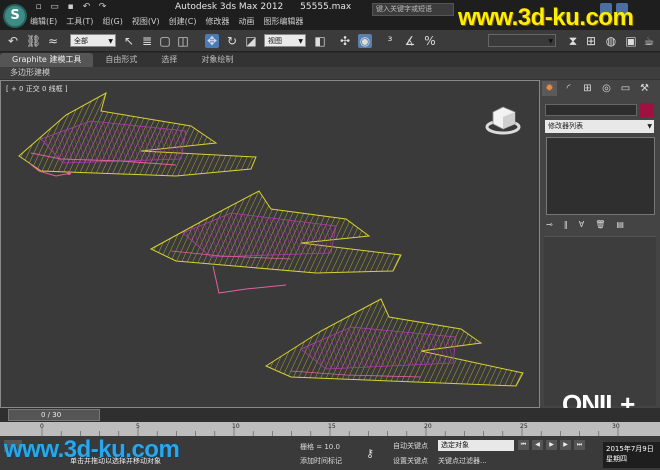 This screenshot has height=470, width=660. I want to click on tick-label-0: 0, so click(42, 426).